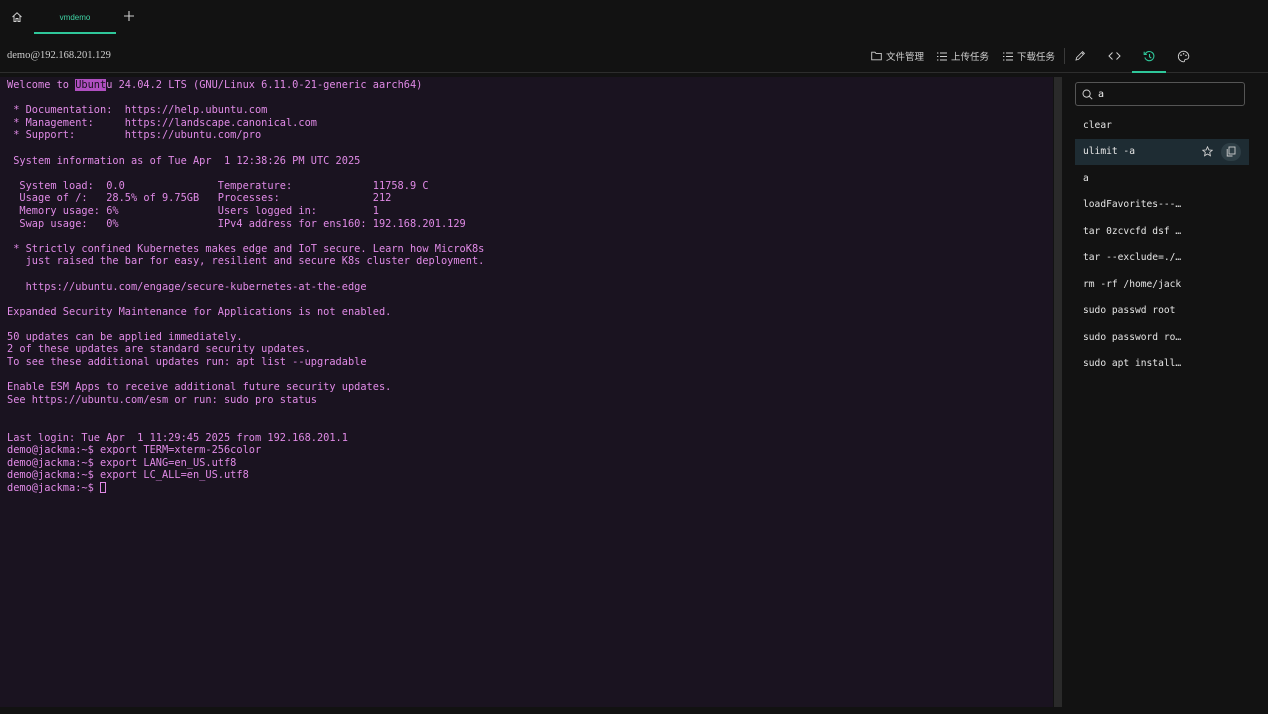  What do you see at coordinates (1207, 152) in the screenshot?
I see `star-icon` at bounding box center [1207, 152].